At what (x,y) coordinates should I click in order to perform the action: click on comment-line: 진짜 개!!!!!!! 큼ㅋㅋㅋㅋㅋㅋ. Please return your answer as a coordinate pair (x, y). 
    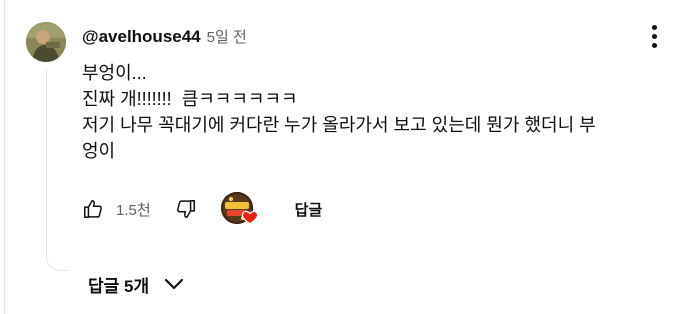
    Looking at the image, I should click on (190, 99).